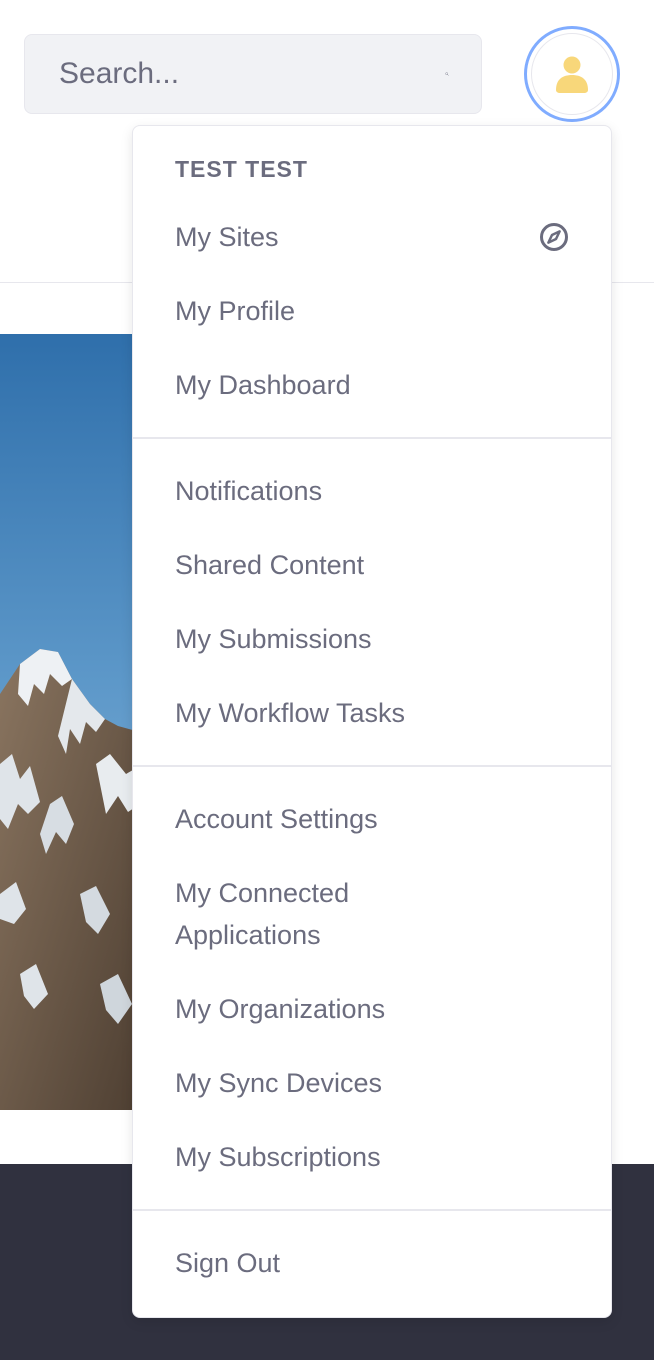  Describe the element at coordinates (372, 565) in the screenshot. I see `menu-item-shared-content: Shared Content` at that location.